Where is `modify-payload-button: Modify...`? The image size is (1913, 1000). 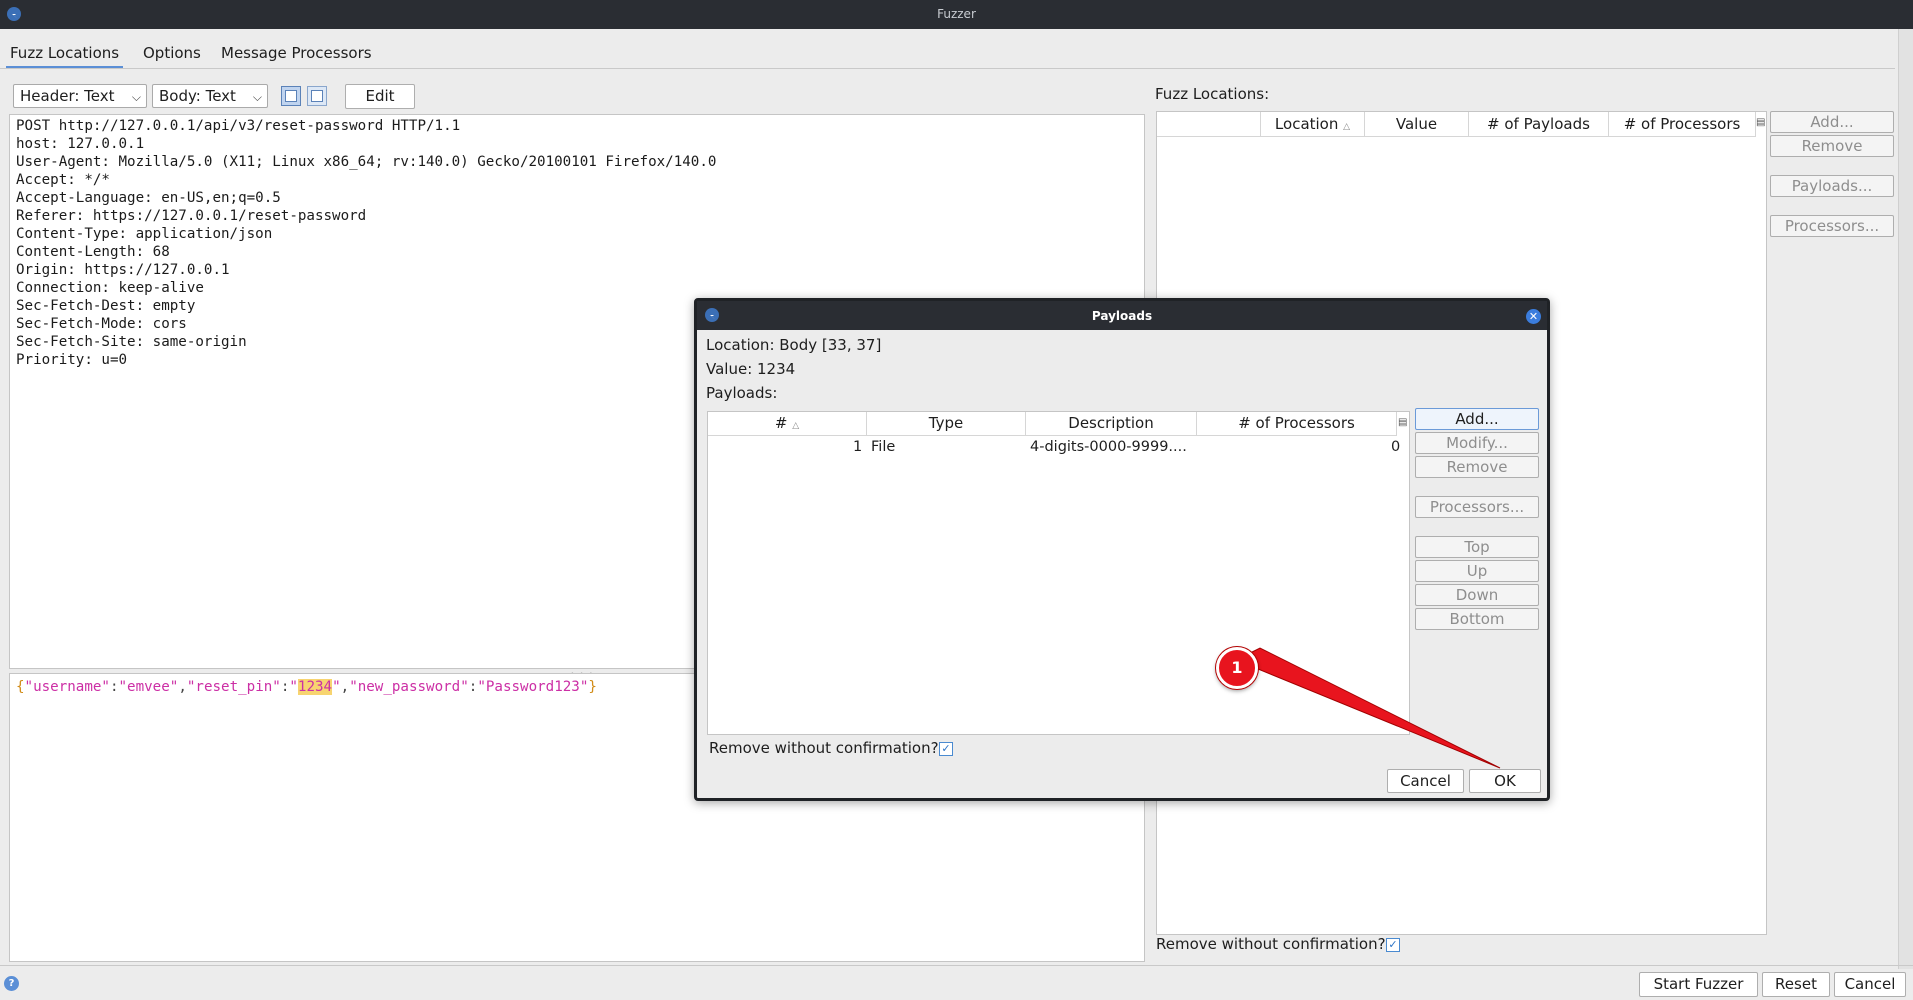 modify-payload-button: Modify... is located at coordinates (1477, 443).